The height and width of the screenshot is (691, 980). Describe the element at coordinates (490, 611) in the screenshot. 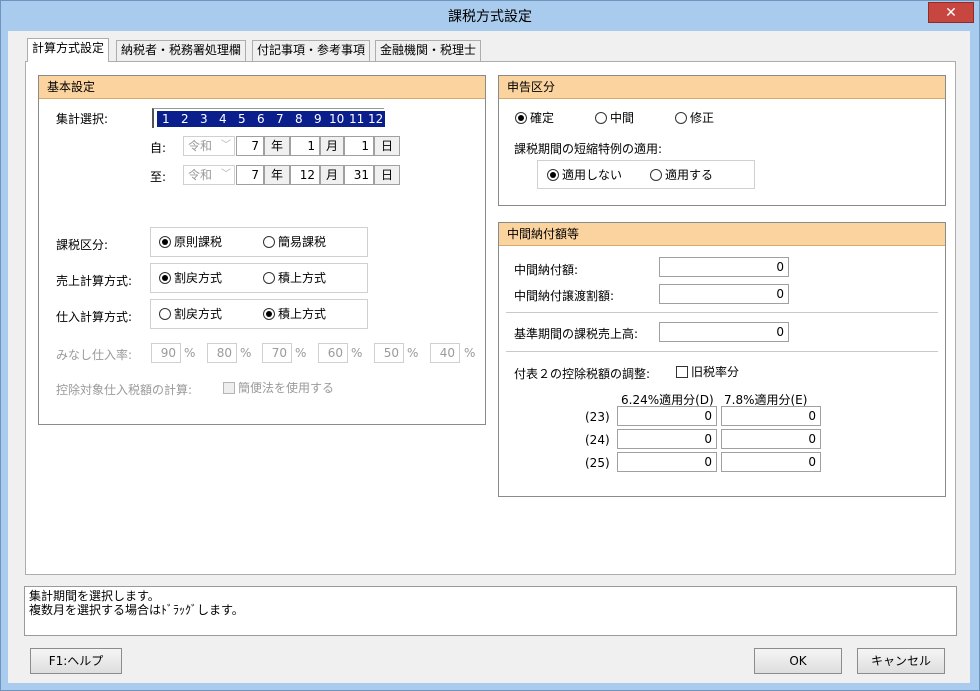

I see `status-message-box: 集計期間を選択します。 複数月を選択する場合はﾄﾞﾗｯｸﾞします。` at that location.